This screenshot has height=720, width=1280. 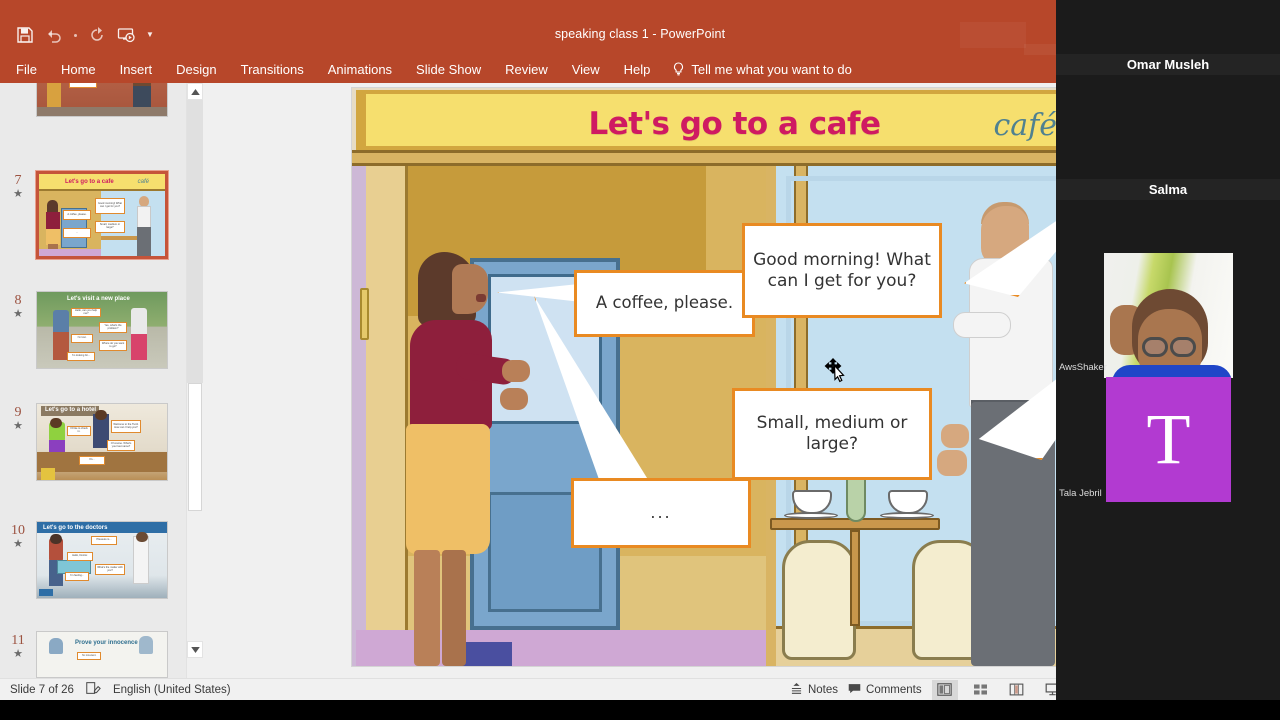 What do you see at coordinates (448, 69) in the screenshot?
I see `tab-slide-show: Slide Show` at bounding box center [448, 69].